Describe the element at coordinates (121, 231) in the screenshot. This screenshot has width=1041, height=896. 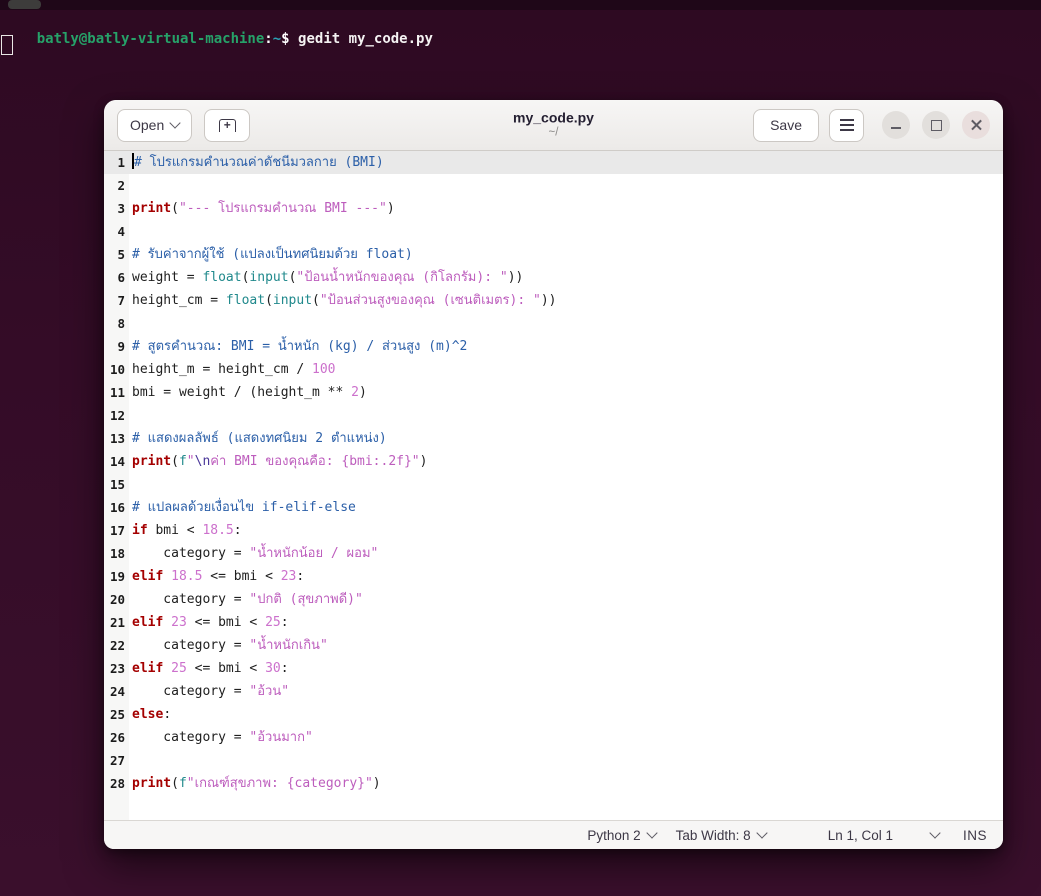
I see `line-number: 4` at that location.